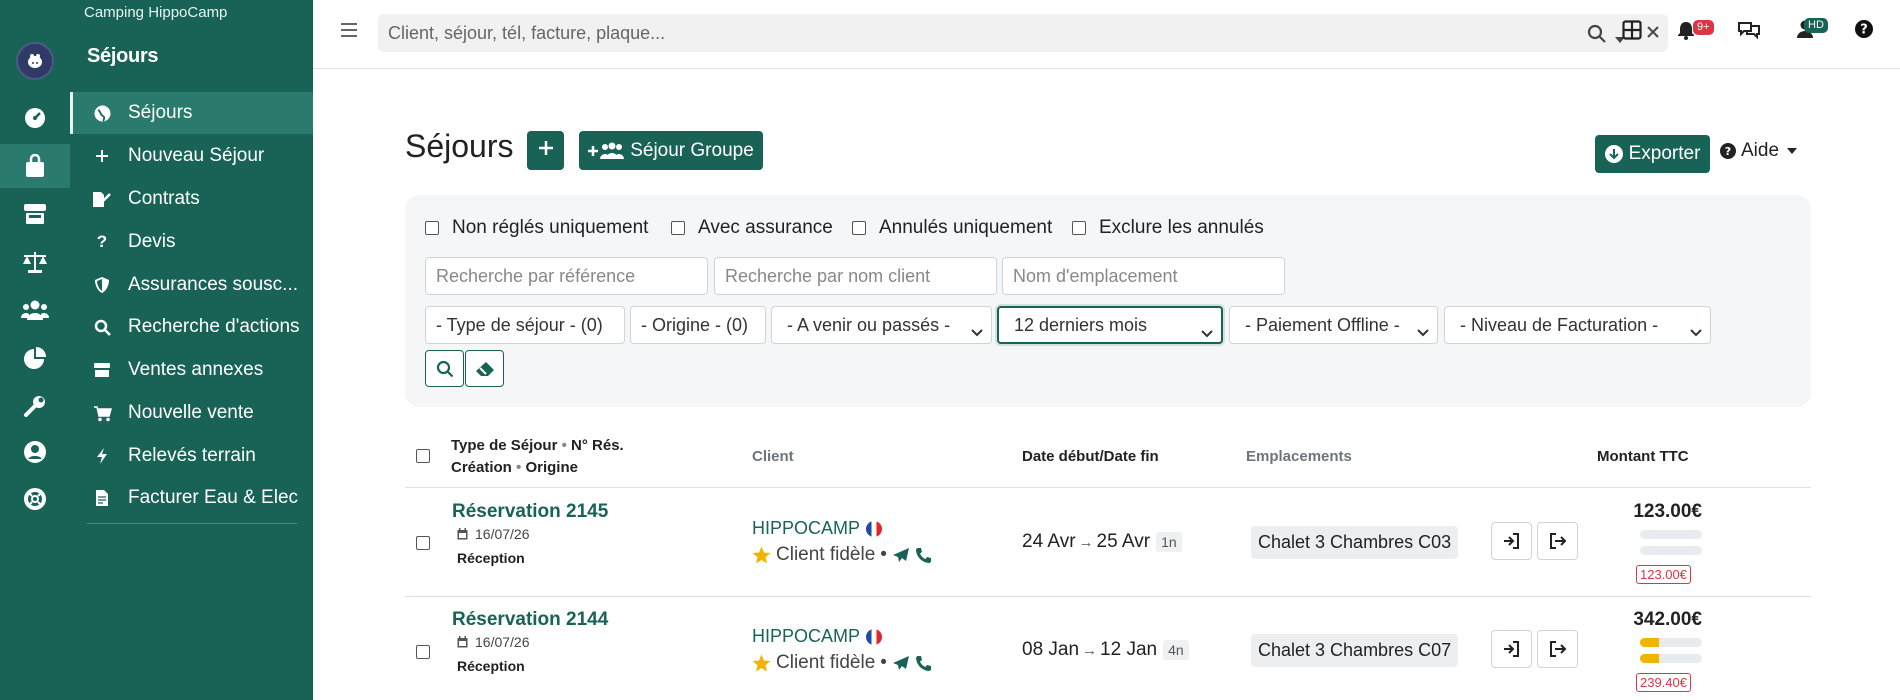 This screenshot has height=700, width=1900. Describe the element at coordinates (191, 327) in the screenshot. I see `sidebar-item-recherche-actions: Recherche d'actions` at that location.